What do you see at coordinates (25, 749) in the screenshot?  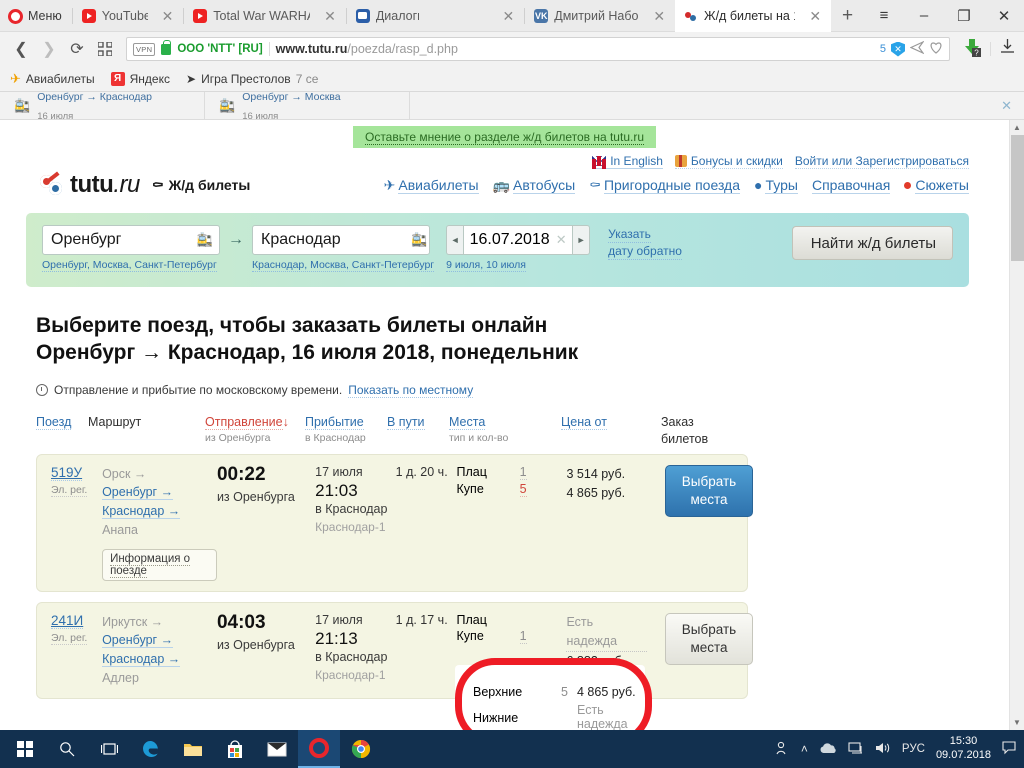 I see `start-button` at bounding box center [25, 749].